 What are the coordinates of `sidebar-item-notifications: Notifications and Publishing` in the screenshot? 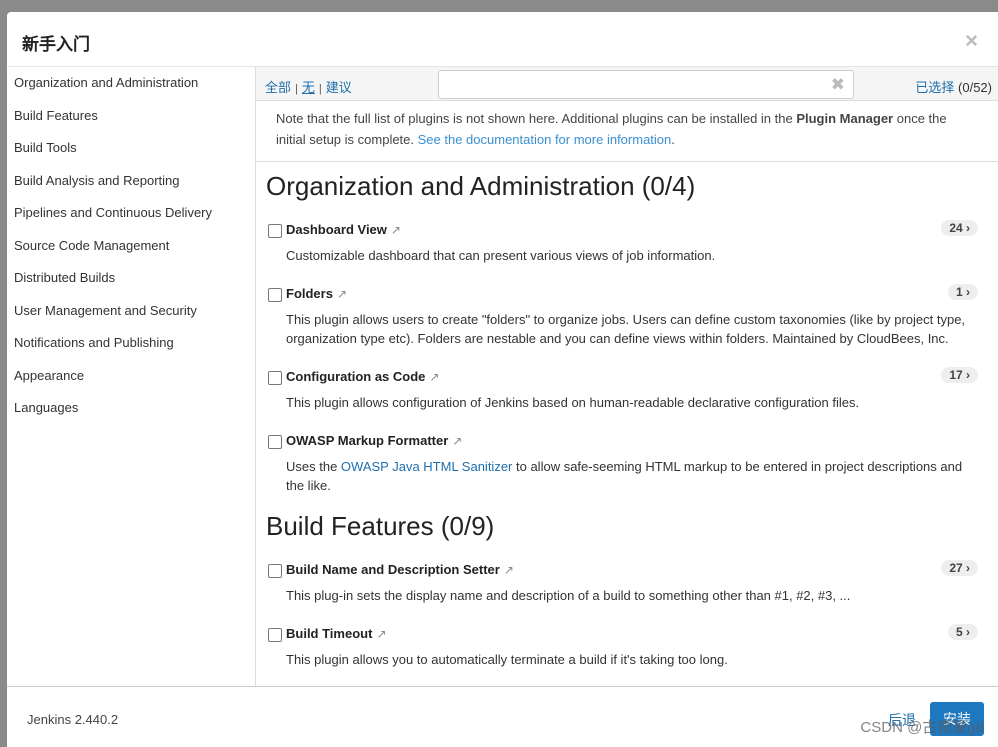 It's located at (131, 343).